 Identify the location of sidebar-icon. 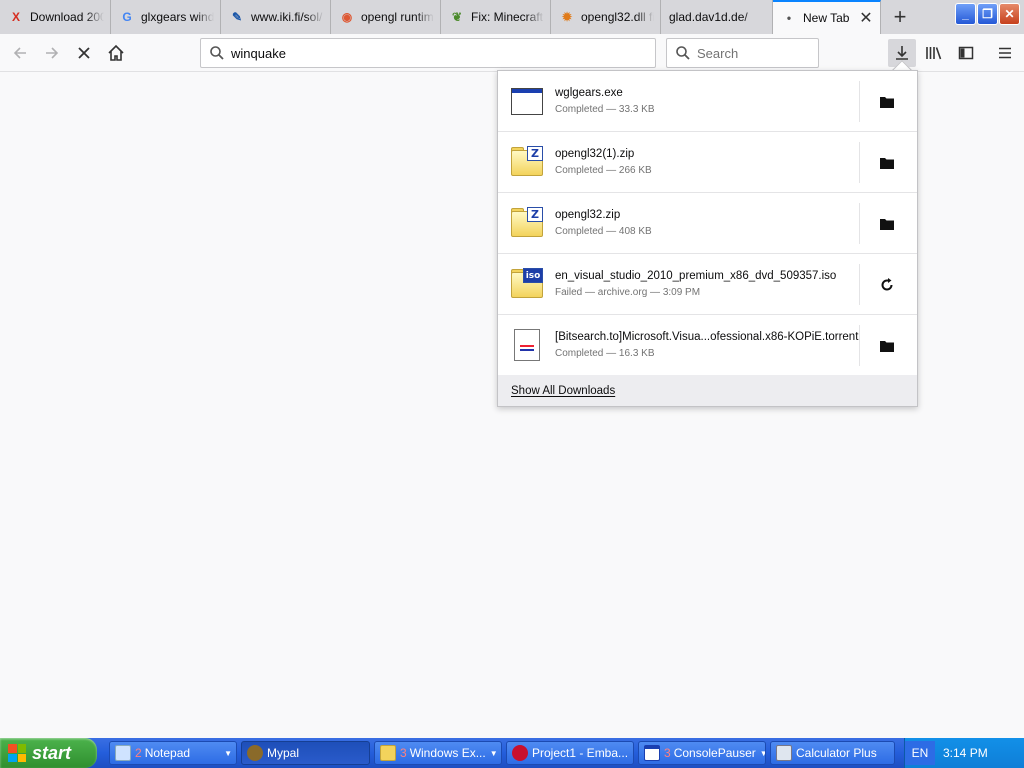
(966, 53).